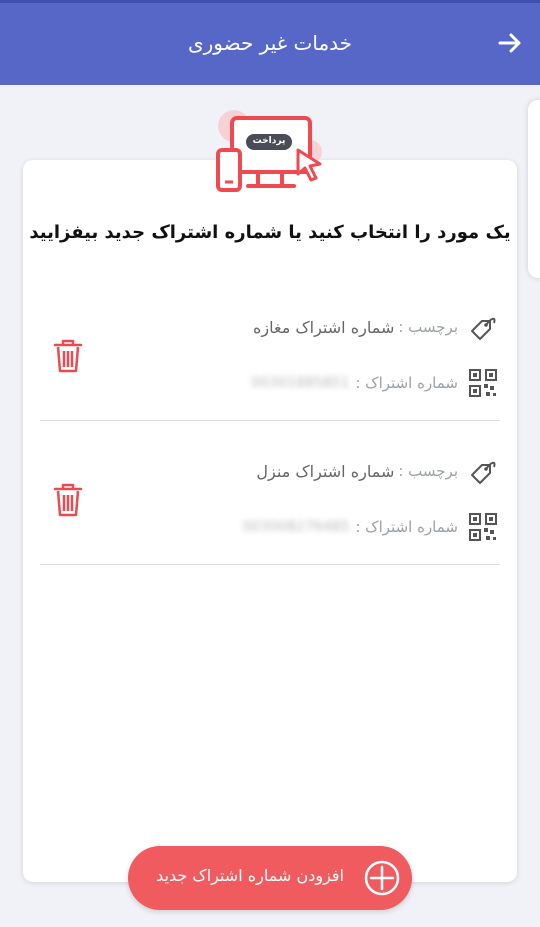  I want to click on side-drawer-handle, so click(534, 189).